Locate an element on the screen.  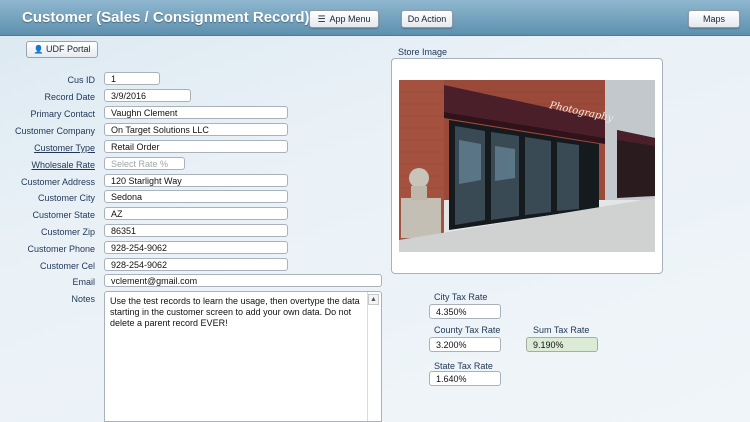
label-customer-phone: Customer Phone is located at coordinates (61, 249).